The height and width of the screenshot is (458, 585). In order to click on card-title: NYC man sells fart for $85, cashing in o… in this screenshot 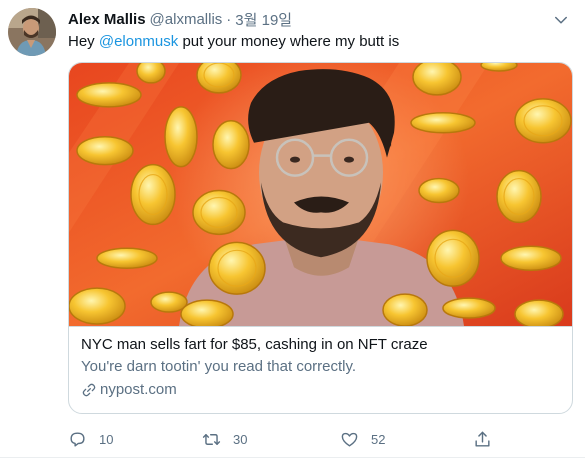, I will do `click(254, 344)`.